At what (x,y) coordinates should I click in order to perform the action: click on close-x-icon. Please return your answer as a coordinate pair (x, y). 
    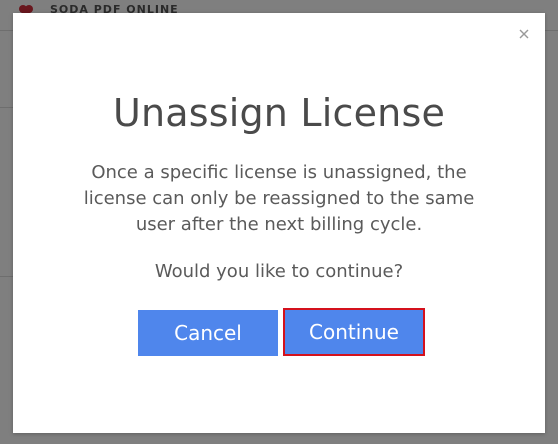
    Looking at the image, I should click on (524, 34).